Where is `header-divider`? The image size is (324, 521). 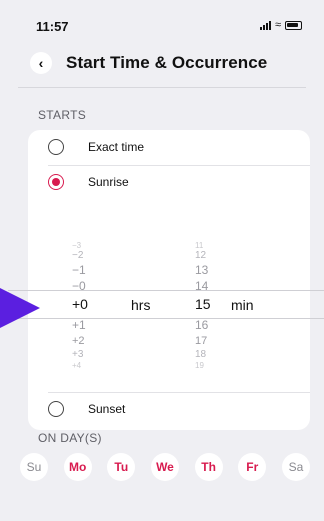 header-divider is located at coordinates (162, 87).